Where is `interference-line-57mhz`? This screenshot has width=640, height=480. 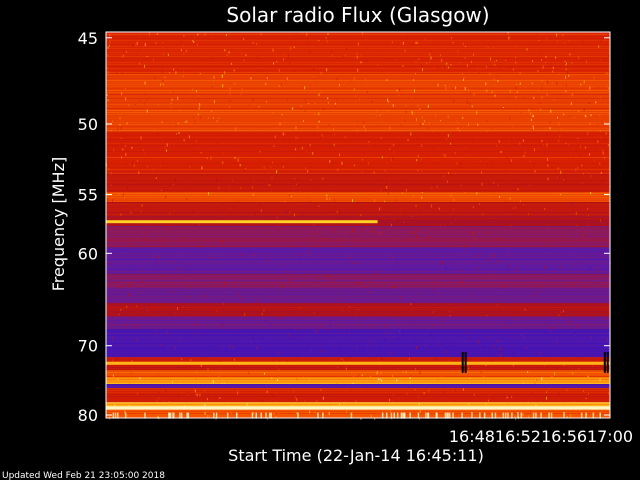
interference-line-57mhz is located at coordinates (242, 222).